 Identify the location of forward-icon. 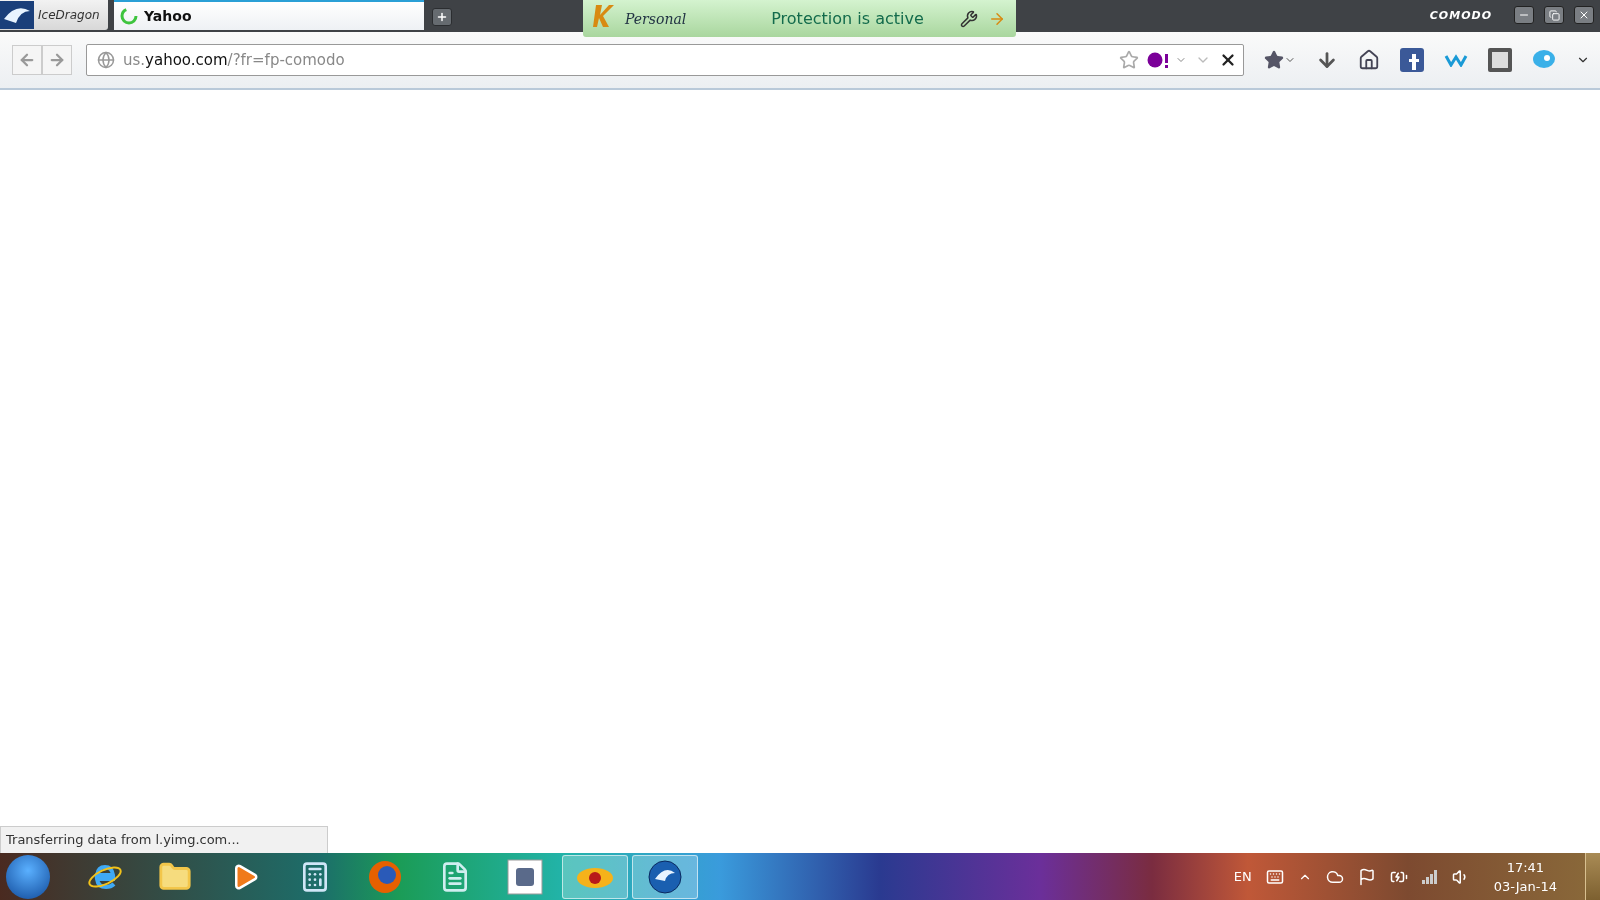
(57, 60).